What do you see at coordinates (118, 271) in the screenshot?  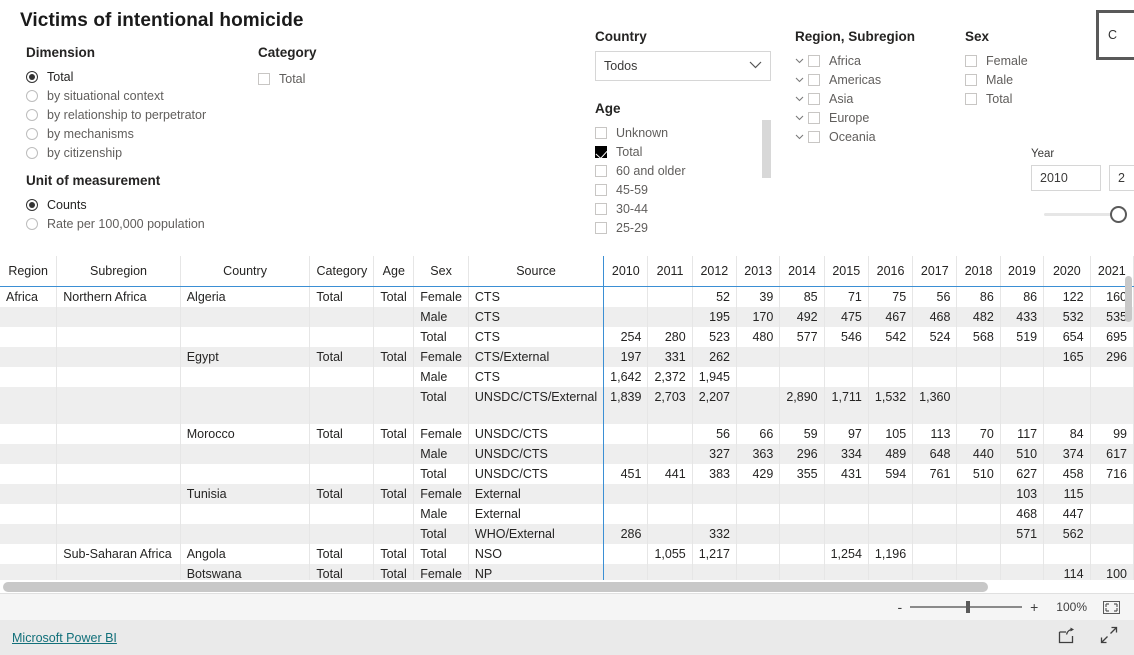 I see `column-header-subregion: Subregion` at bounding box center [118, 271].